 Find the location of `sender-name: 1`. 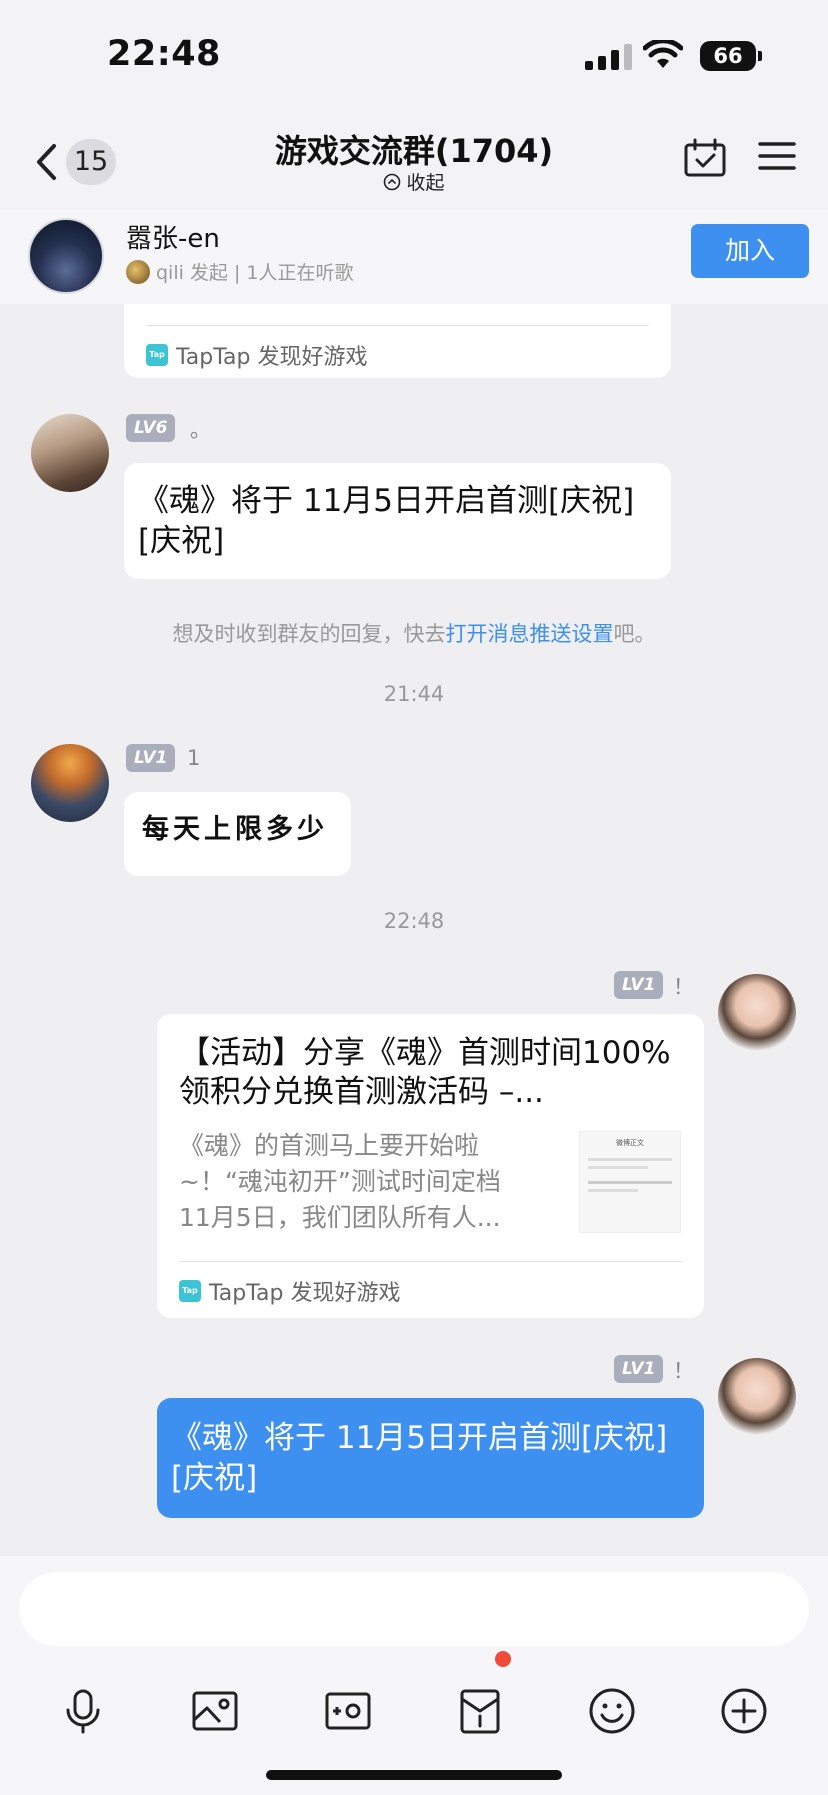

sender-name: 1 is located at coordinates (193, 758).